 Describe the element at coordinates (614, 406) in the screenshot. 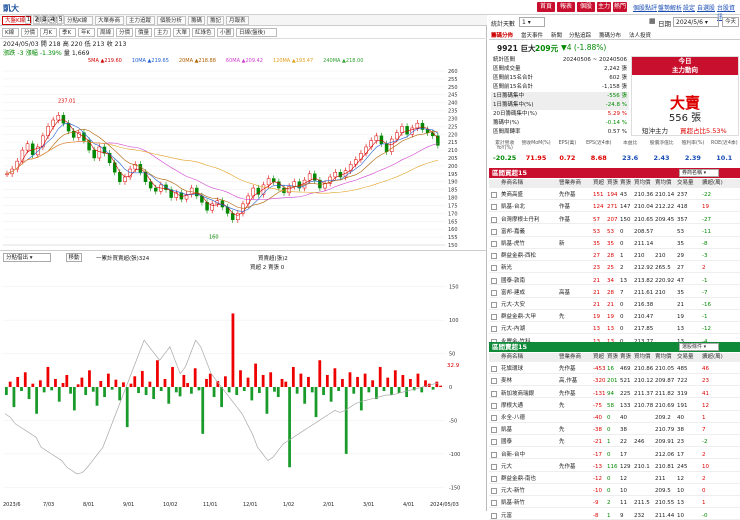

I see `table-row: 摩根大通先 -75 58 133 210.78 210.69 191 12` at that location.